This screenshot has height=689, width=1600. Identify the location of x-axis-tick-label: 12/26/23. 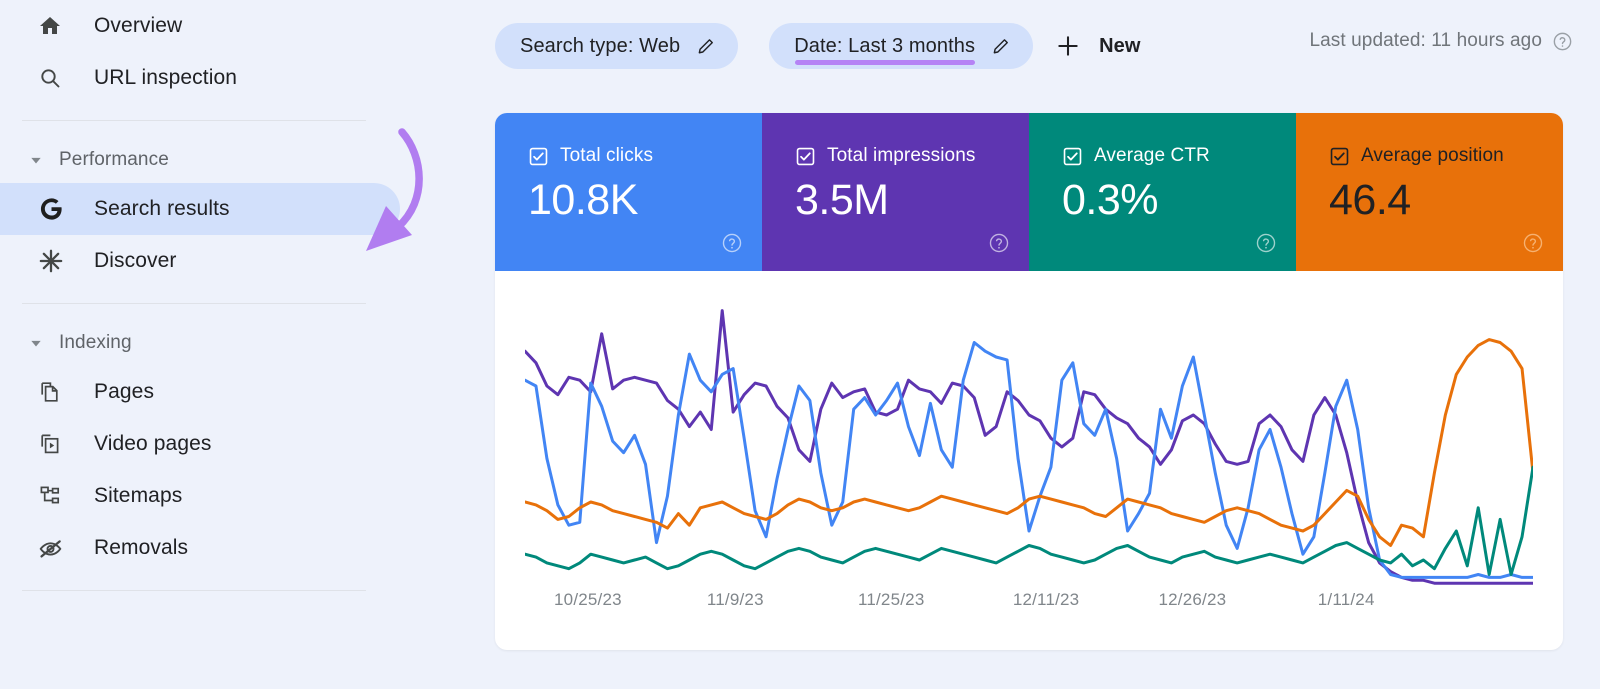
(1192, 599).